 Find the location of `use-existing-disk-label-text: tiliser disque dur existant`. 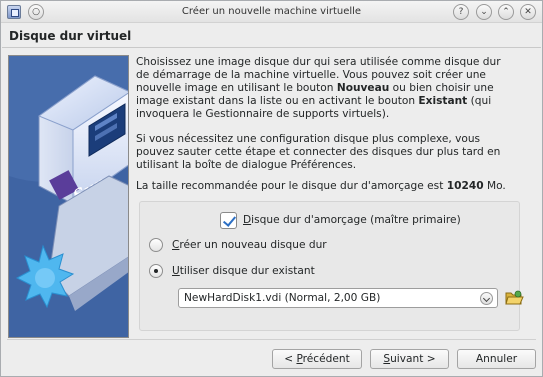

use-existing-disk-label-text: tiliser disque dur existant is located at coordinates (247, 271).